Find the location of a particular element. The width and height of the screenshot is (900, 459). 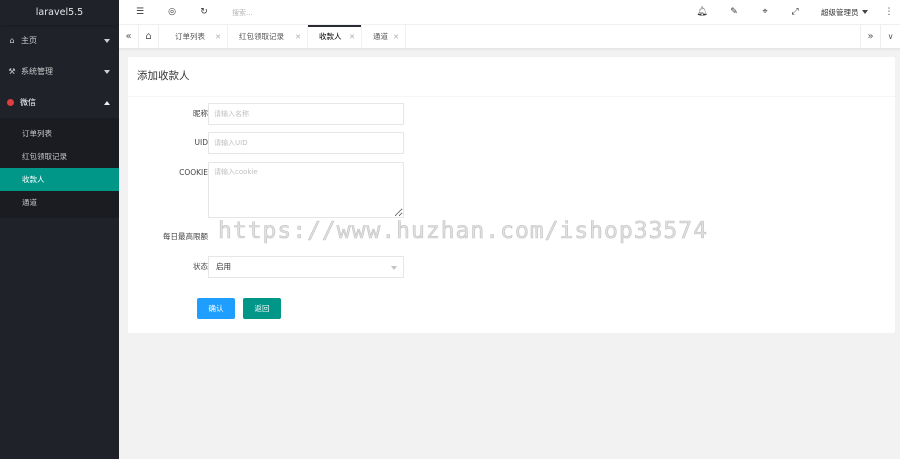

tab-orders: 订单列表 ✕ is located at coordinates (196, 37).